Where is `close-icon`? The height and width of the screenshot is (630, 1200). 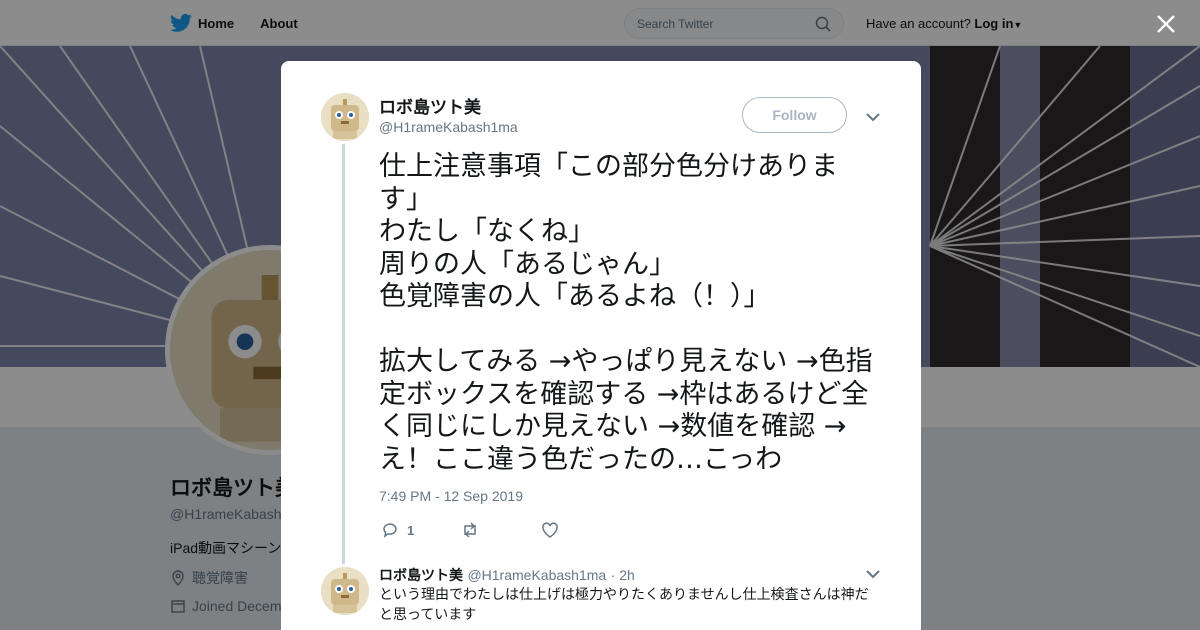
close-icon is located at coordinates (1166, 24).